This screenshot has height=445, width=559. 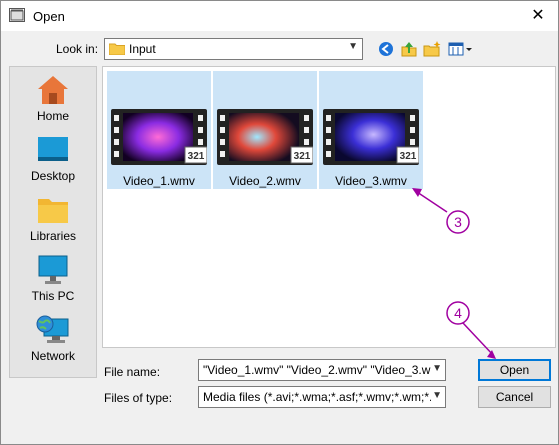 What do you see at coordinates (458, 222) in the screenshot?
I see `annotation-label-3: 3` at bounding box center [458, 222].